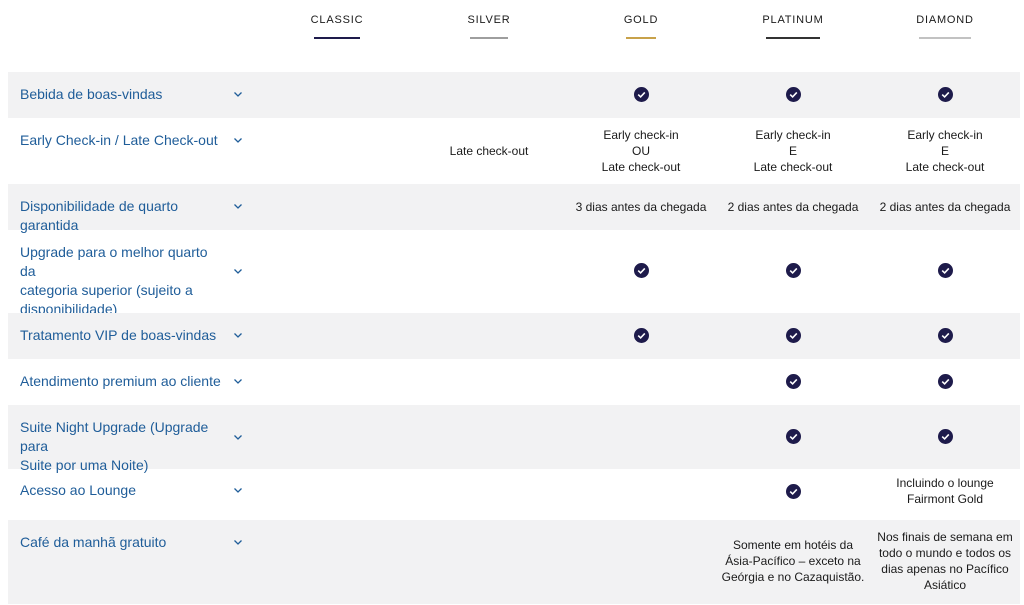 The height and width of the screenshot is (605, 1024). I want to click on tier-silver: SILVER, so click(489, 26).